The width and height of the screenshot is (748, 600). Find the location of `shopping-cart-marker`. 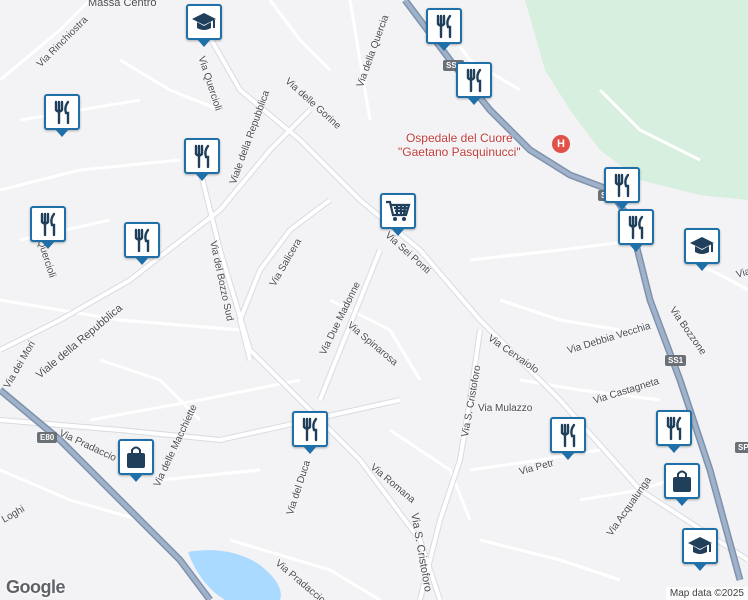

shopping-cart-marker is located at coordinates (398, 214).